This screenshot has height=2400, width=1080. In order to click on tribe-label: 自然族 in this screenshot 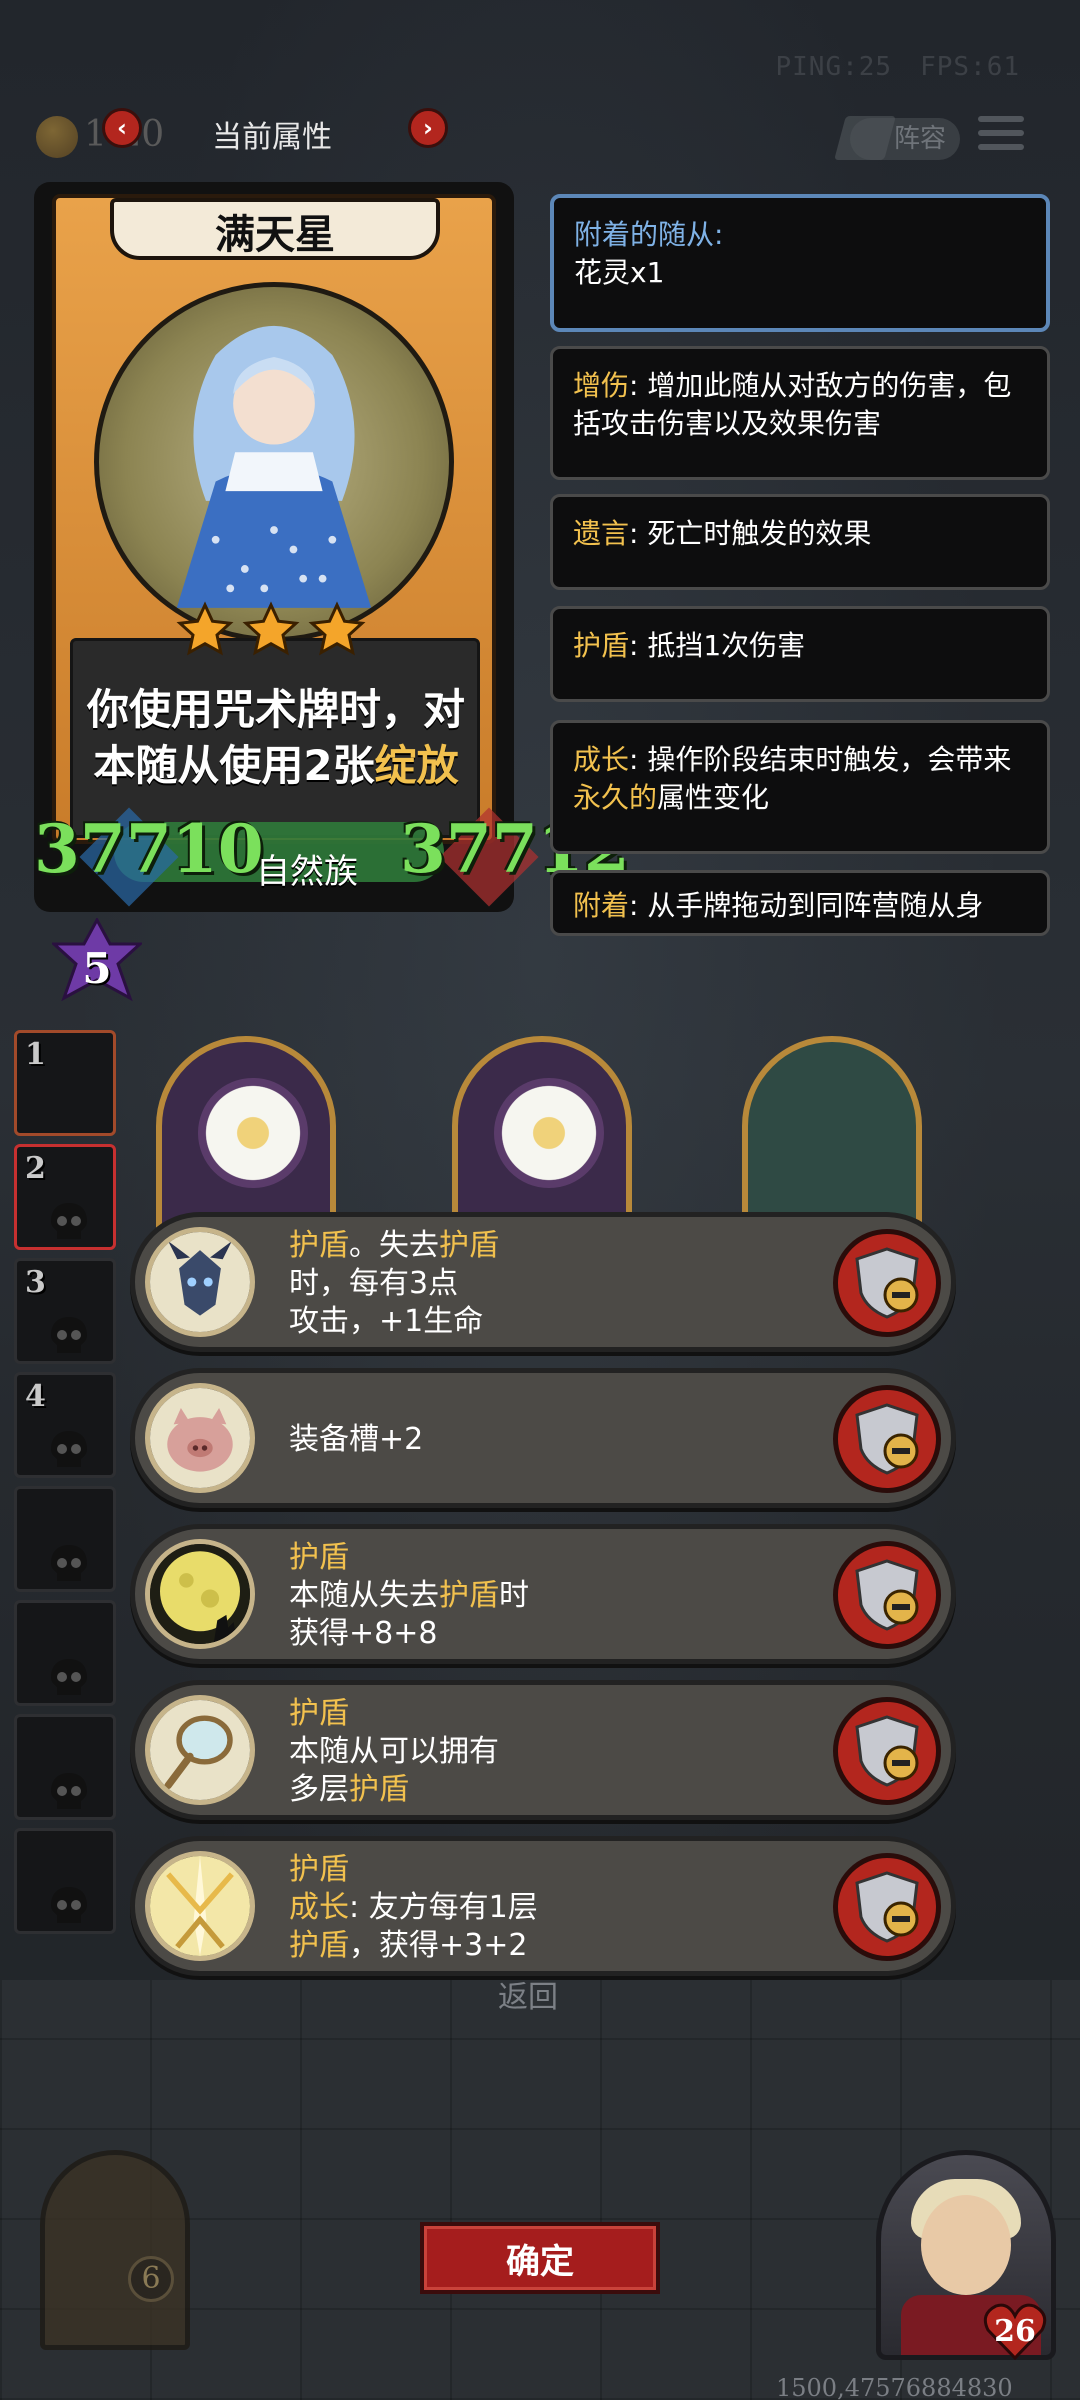, I will do `click(307, 872)`.